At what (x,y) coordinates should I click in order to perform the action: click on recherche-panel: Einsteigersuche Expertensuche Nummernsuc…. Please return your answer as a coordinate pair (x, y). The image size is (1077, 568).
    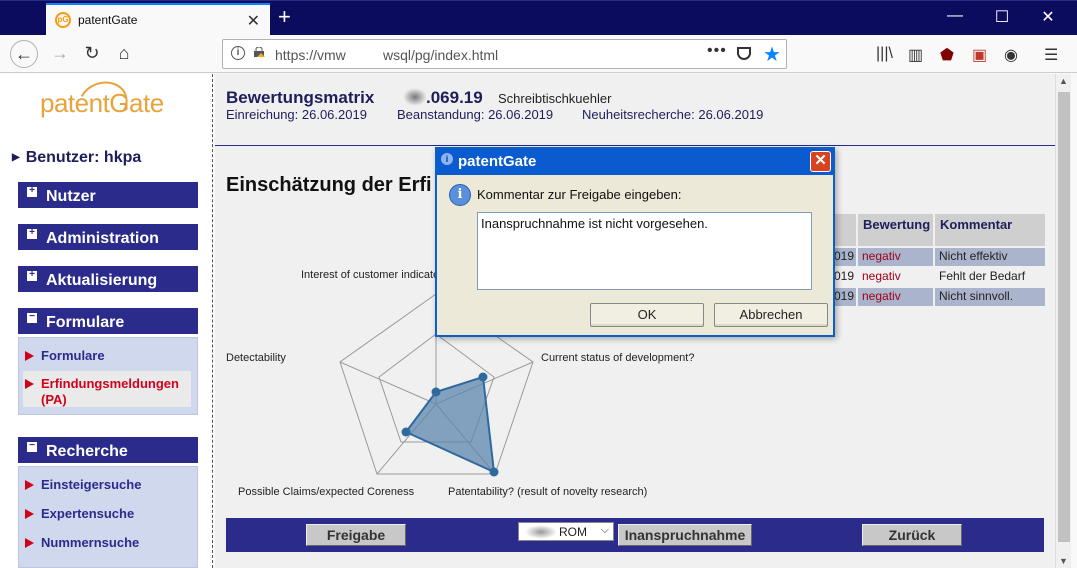
    Looking at the image, I should click on (108, 517).